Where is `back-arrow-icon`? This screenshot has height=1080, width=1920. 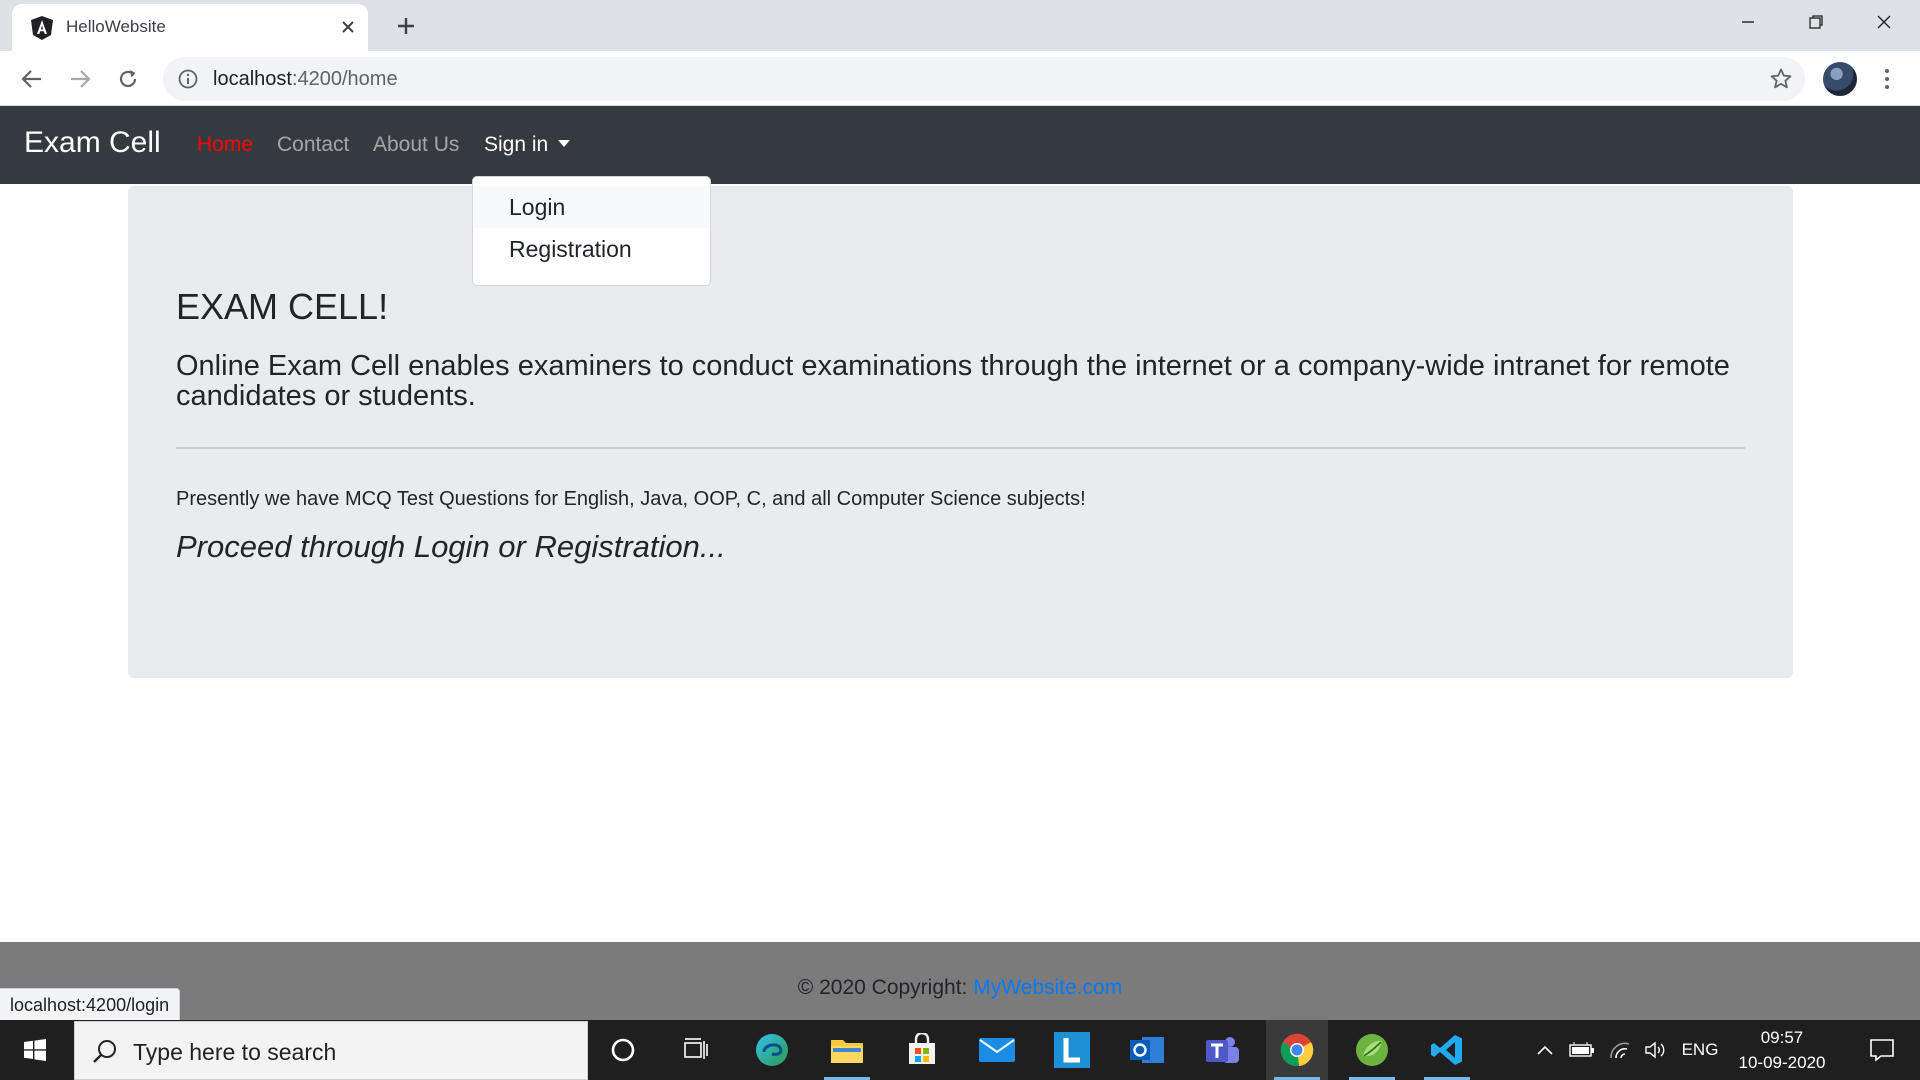
back-arrow-icon is located at coordinates (31, 79).